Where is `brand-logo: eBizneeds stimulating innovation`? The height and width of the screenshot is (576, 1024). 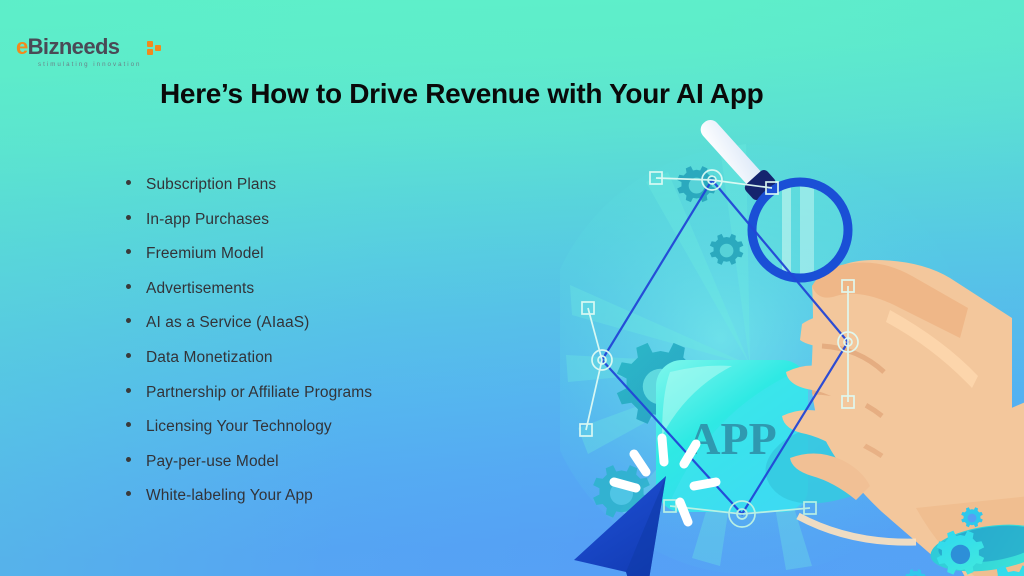
brand-logo: eBizneeds stimulating innovation is located at coordinates (101, 54).